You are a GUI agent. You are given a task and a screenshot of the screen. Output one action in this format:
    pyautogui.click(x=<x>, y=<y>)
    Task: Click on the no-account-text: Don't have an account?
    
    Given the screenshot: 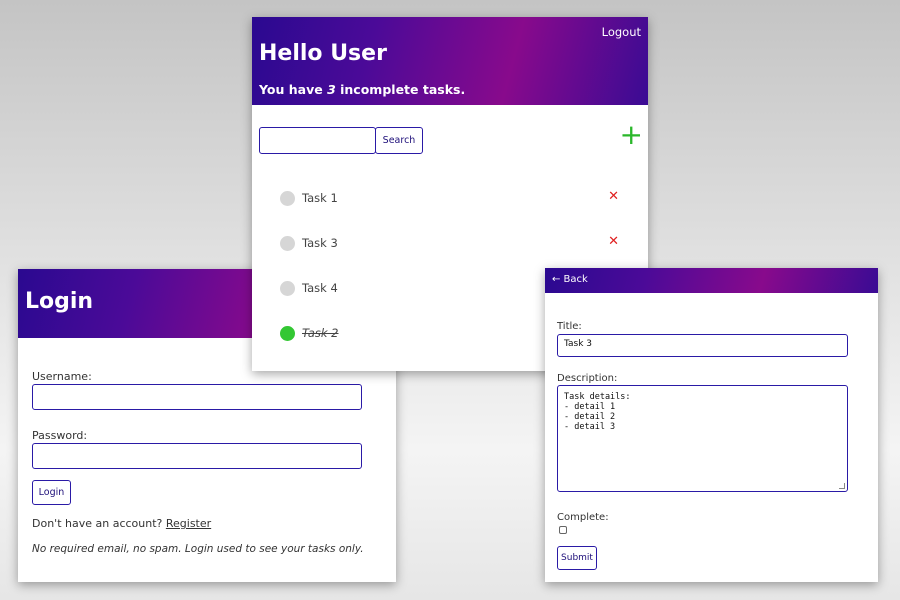 What is the action you would take?
    pyautogui.click(x=97, y=523)
    